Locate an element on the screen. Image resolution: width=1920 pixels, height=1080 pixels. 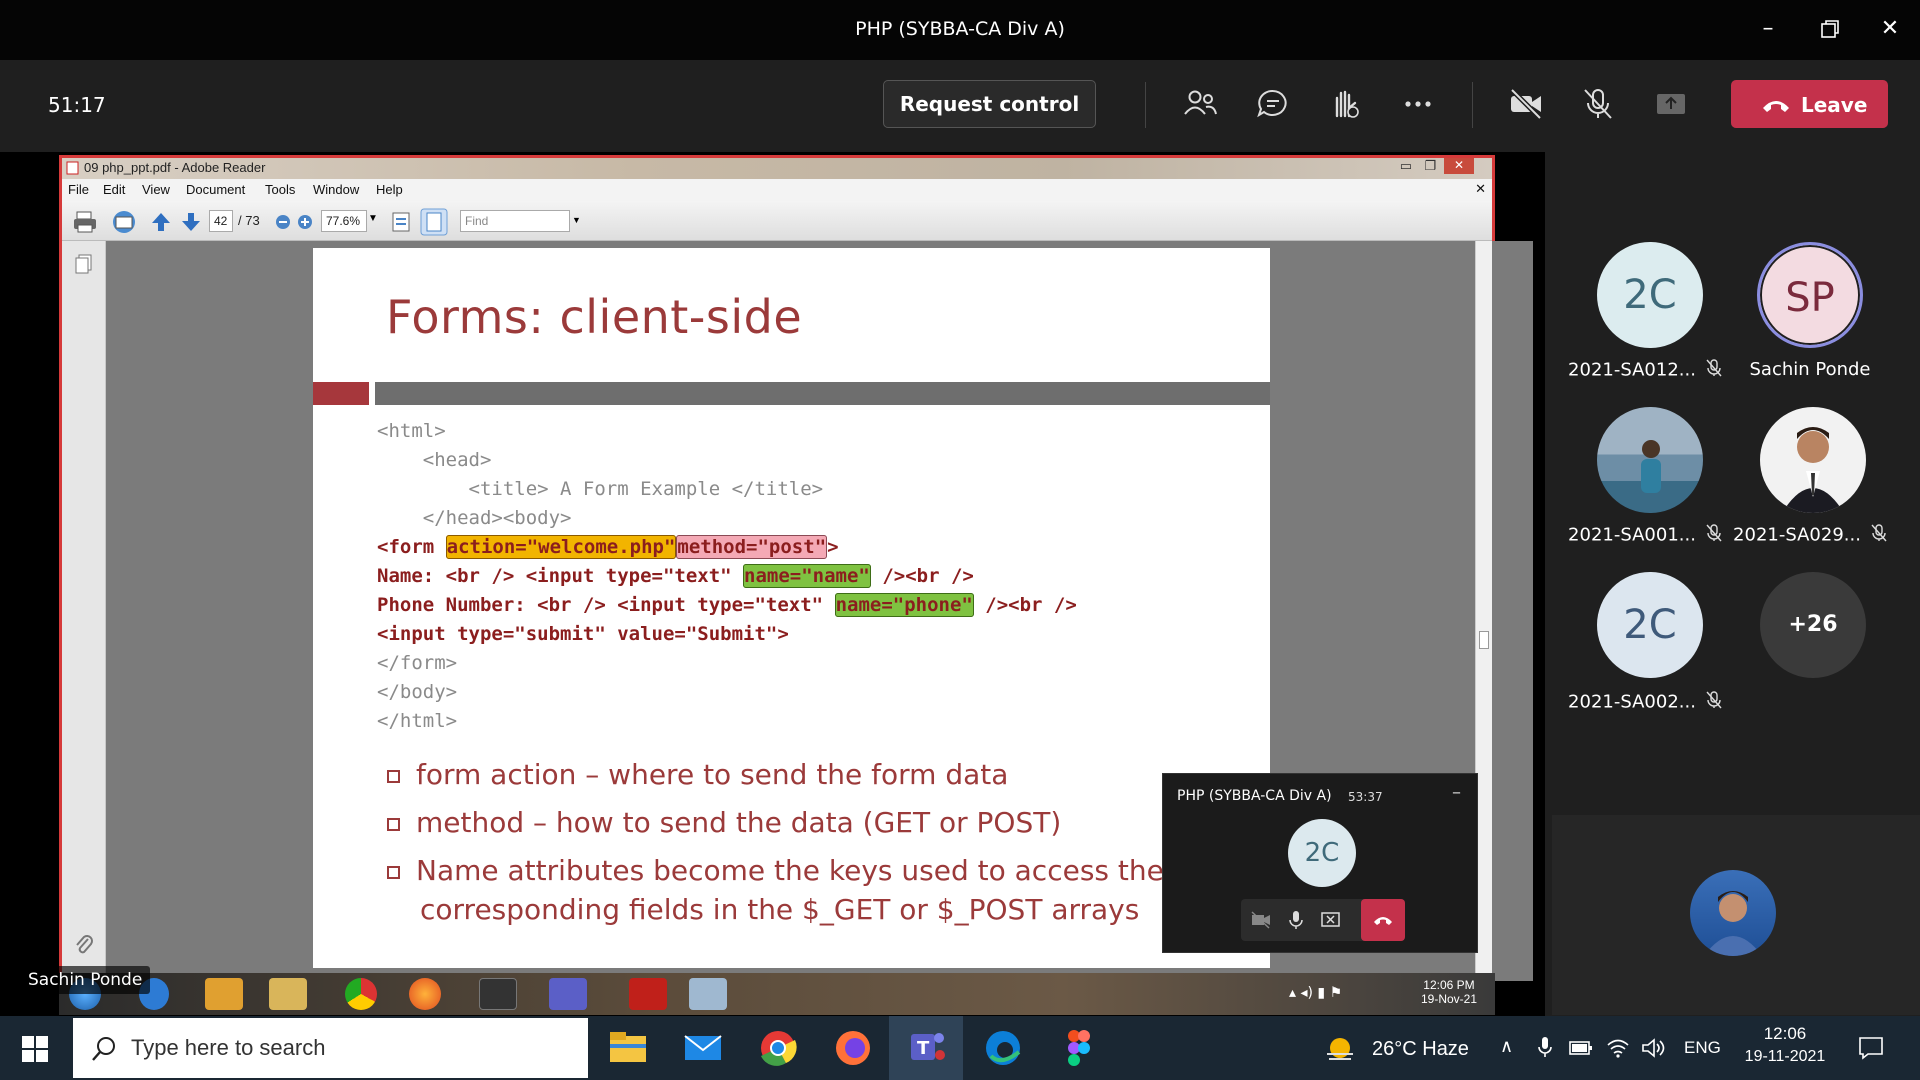
participant-name: Sachin Ponde is located at coordinates (1810, 369).